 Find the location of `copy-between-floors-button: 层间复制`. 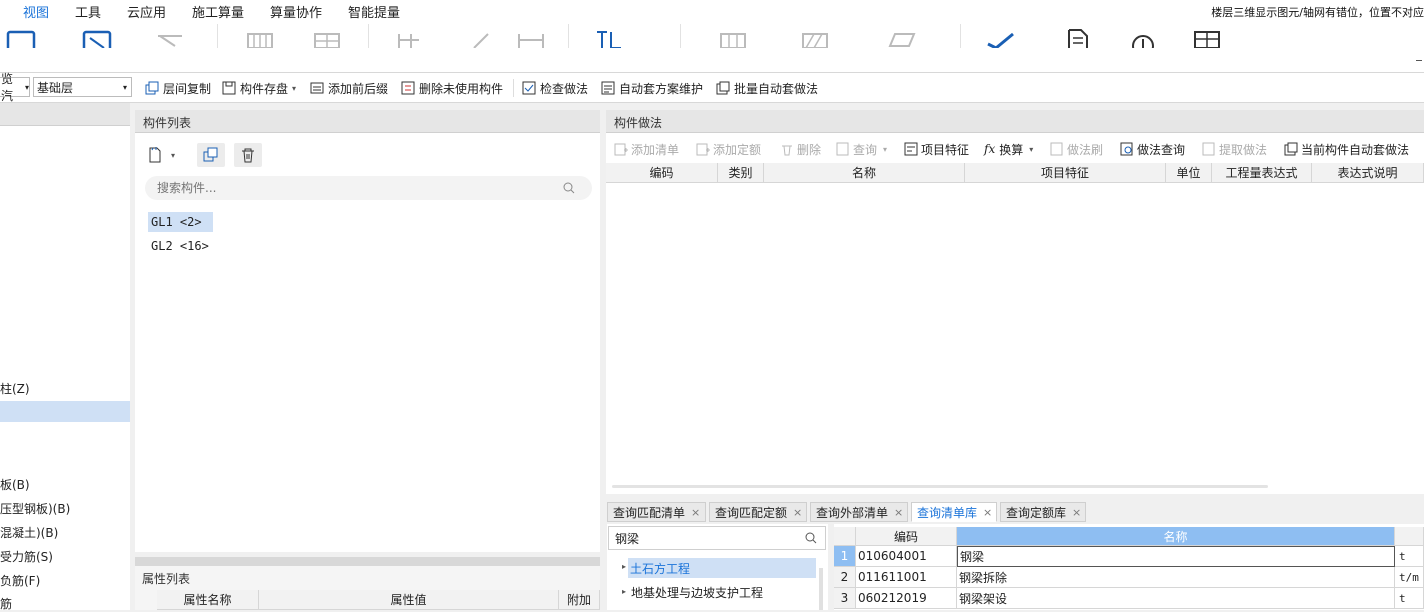

copy-between-floors-button: 层间复制 is located at coordinates (178, 88).